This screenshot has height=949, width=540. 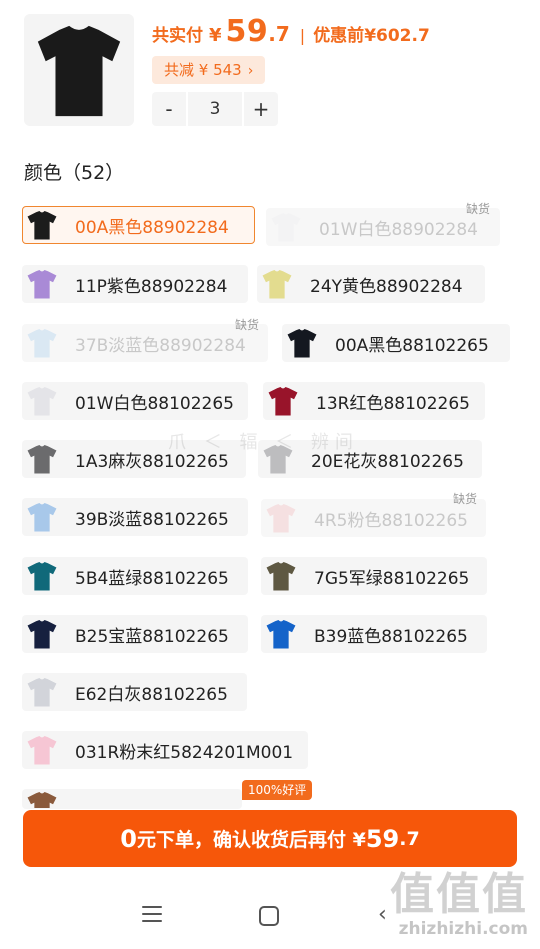 What do you see at coordinates (74, 173) in the screenshot?
I see `color-section-title: 颜色（52）` at bounding box center [74, 173].